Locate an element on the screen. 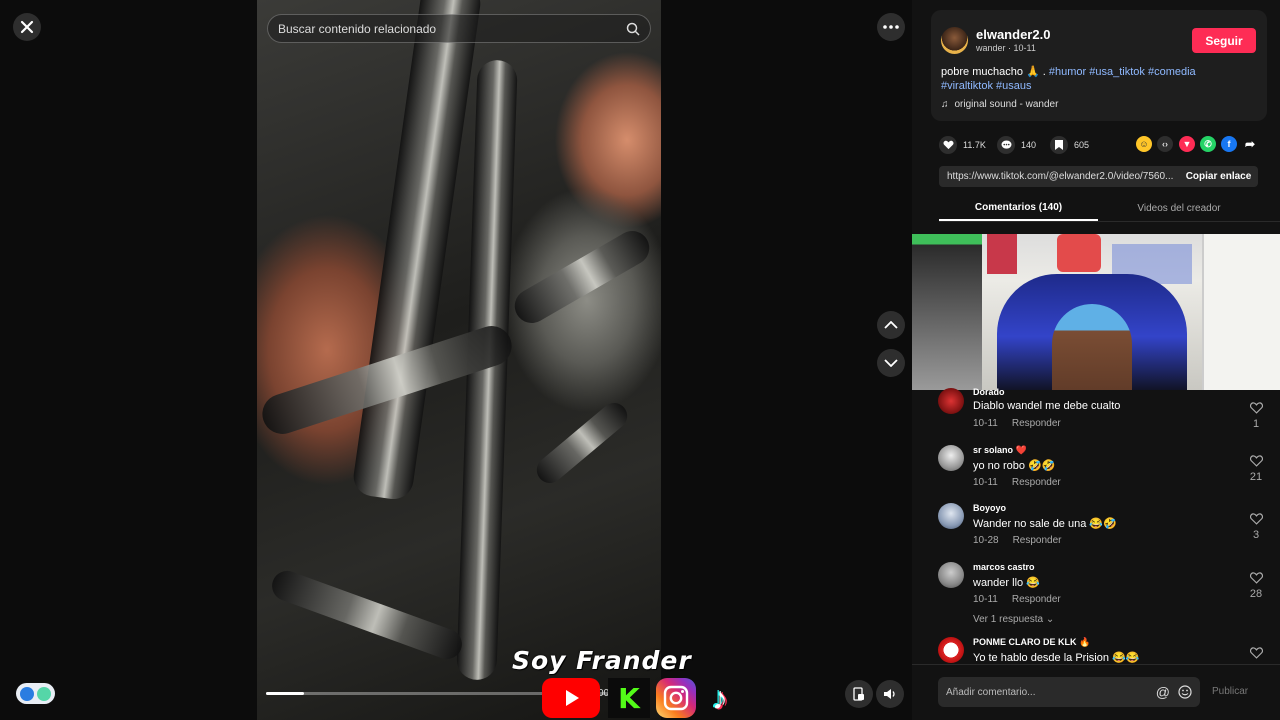 The width and height of the screenshot is (1280, 720). author-avatar is located at coordinates (954, 40).